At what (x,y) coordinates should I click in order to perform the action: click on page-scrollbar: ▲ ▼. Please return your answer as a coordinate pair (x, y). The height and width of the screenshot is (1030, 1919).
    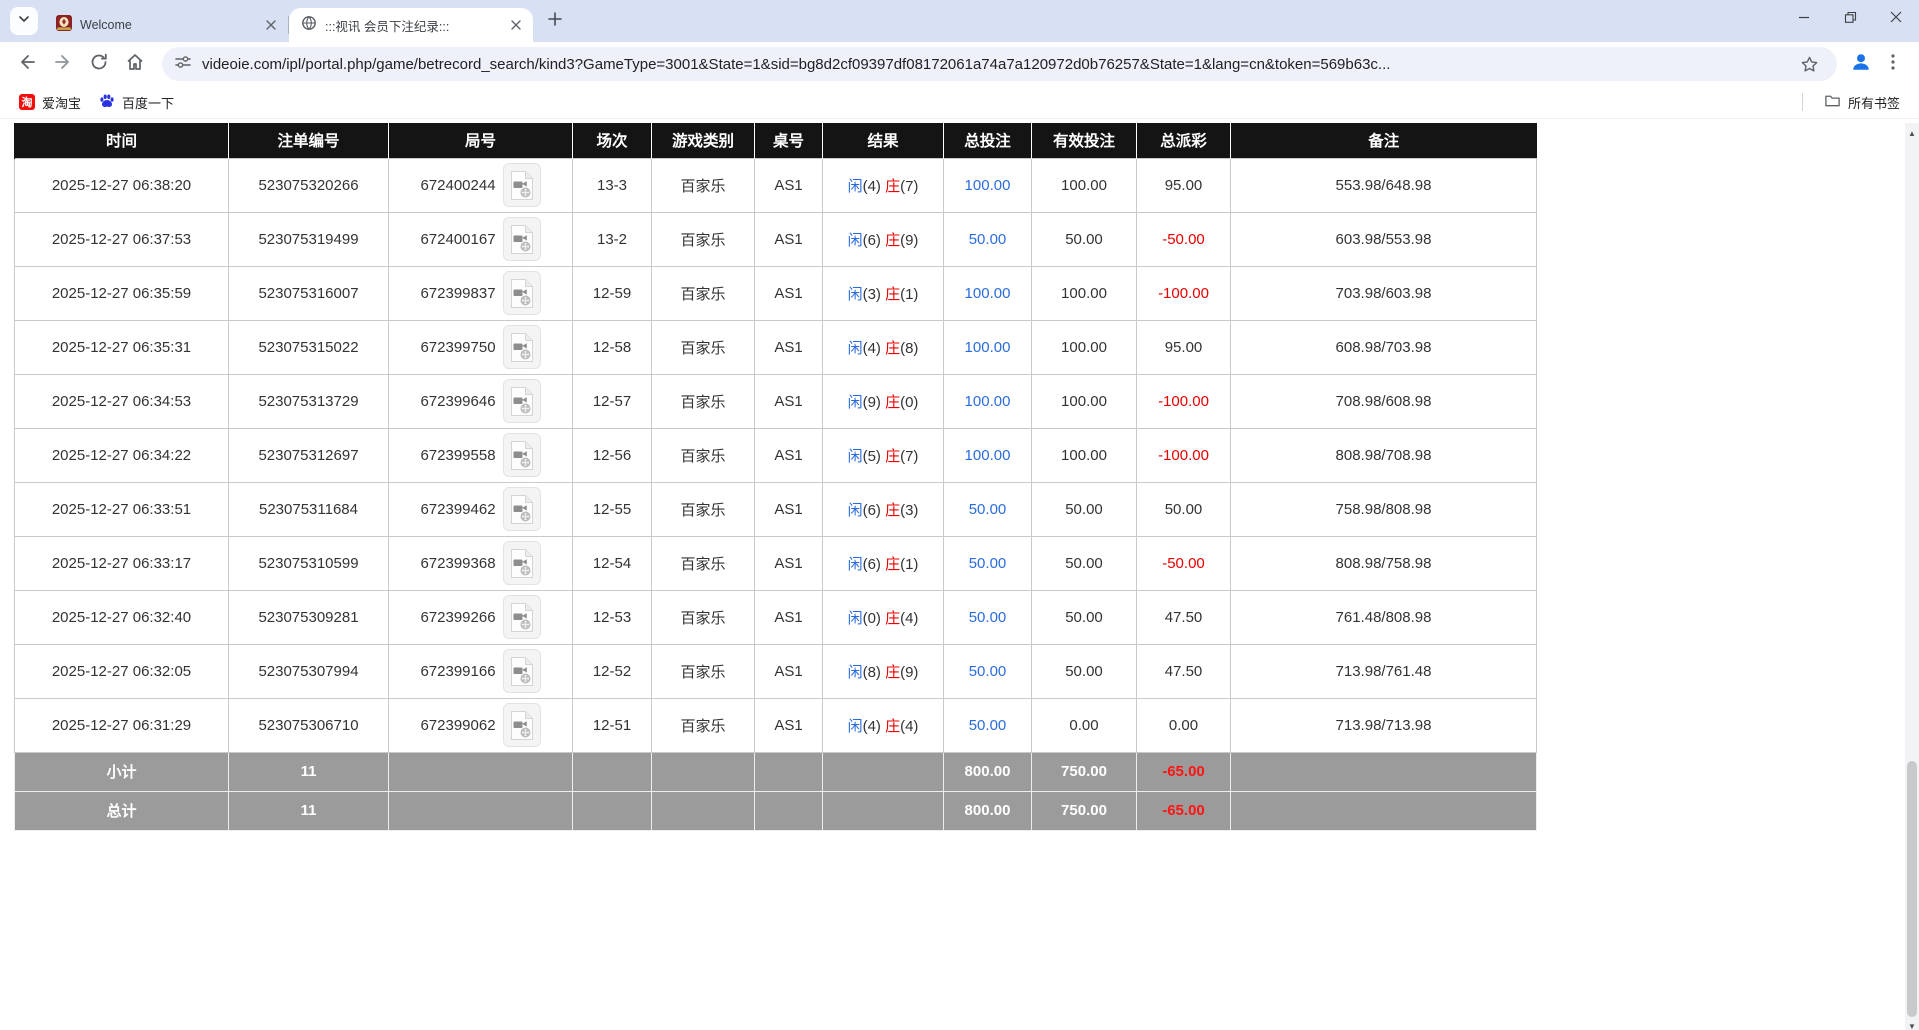
    Looking at the image, I should click on (1912, 576).